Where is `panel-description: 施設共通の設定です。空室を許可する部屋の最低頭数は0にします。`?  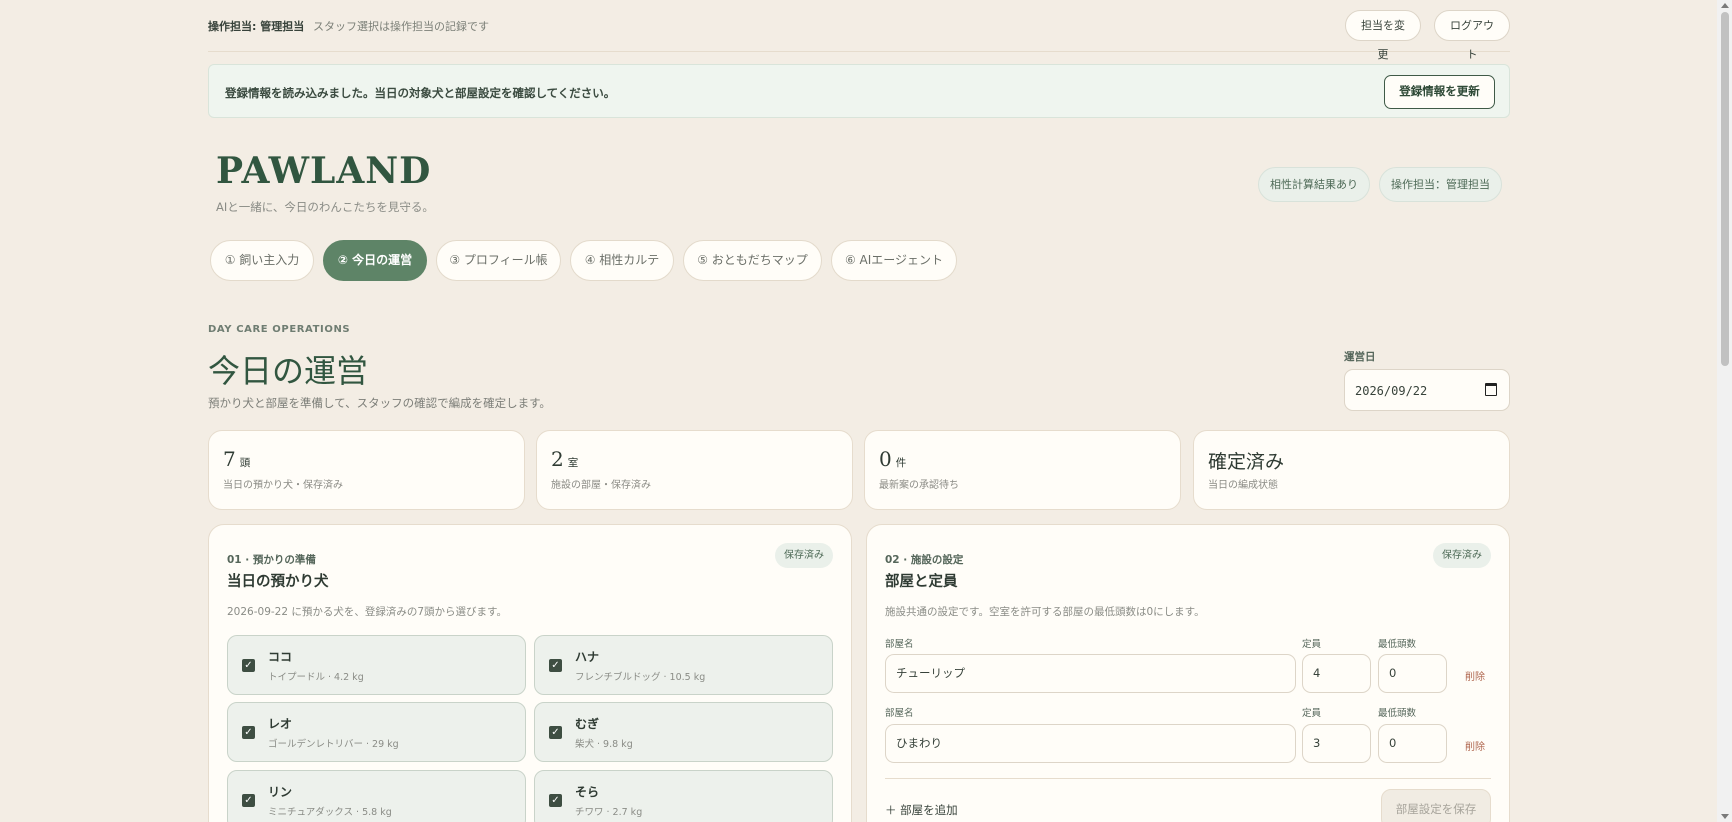
panel-description: 施設共通の設定です。空室を許可する部屋の最低頭数は0にします。 is located at coordinates (1045, 612).